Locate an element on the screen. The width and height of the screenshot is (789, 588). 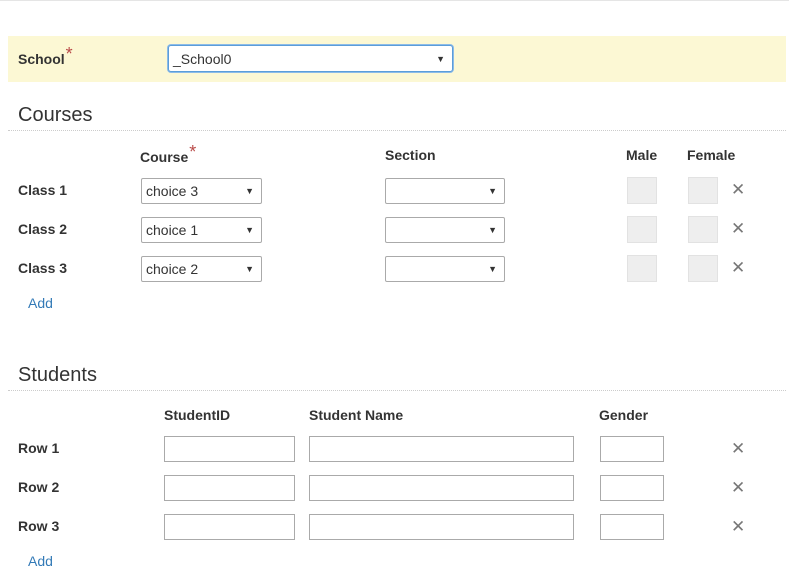
students-title: Students is located at coordinates (57, 375).